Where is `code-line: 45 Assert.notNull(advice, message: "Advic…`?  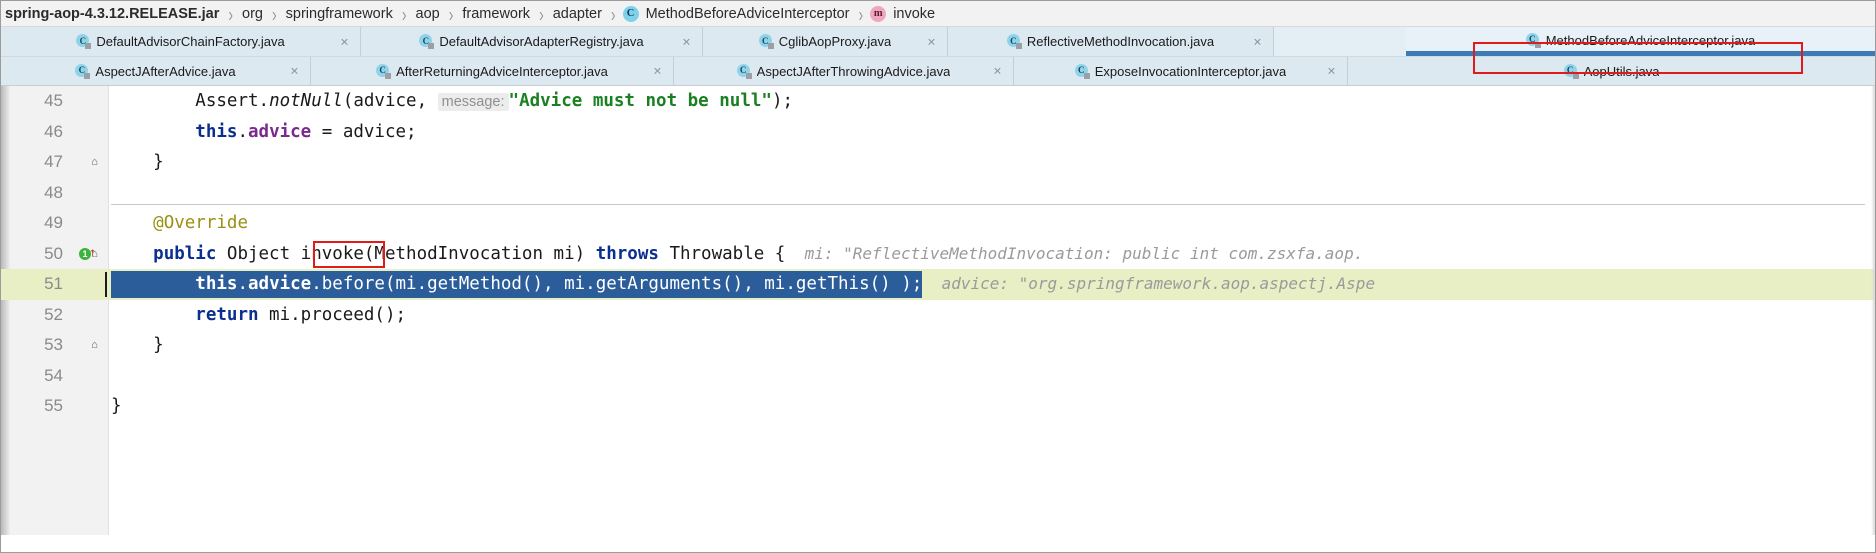
code-line: 45 Assert.notNull(advice, message: "Advic… is located at coordinates (938, 101).